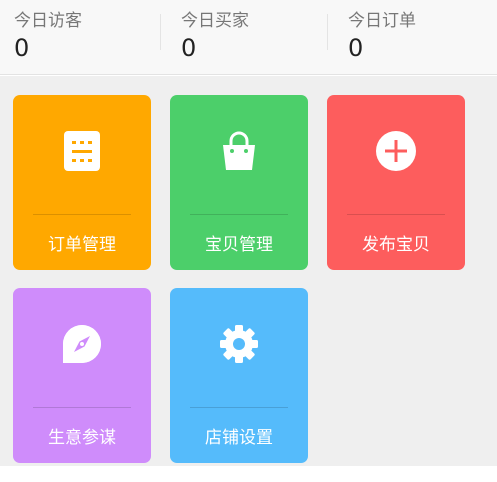 The image size is (497, 482). I want to click on tile-label: 生意参谋, so click(82, 438).